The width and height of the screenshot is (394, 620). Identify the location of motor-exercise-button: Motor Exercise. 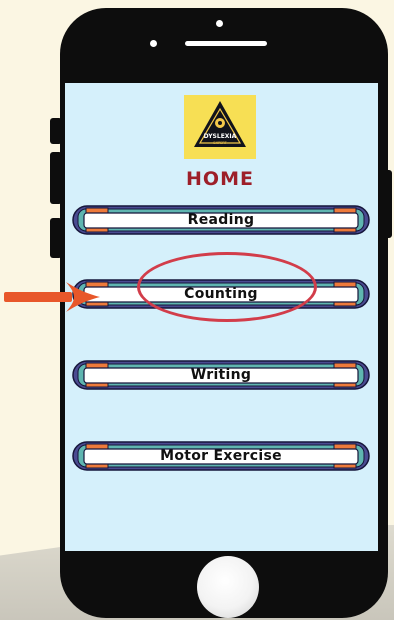
(221, 456).